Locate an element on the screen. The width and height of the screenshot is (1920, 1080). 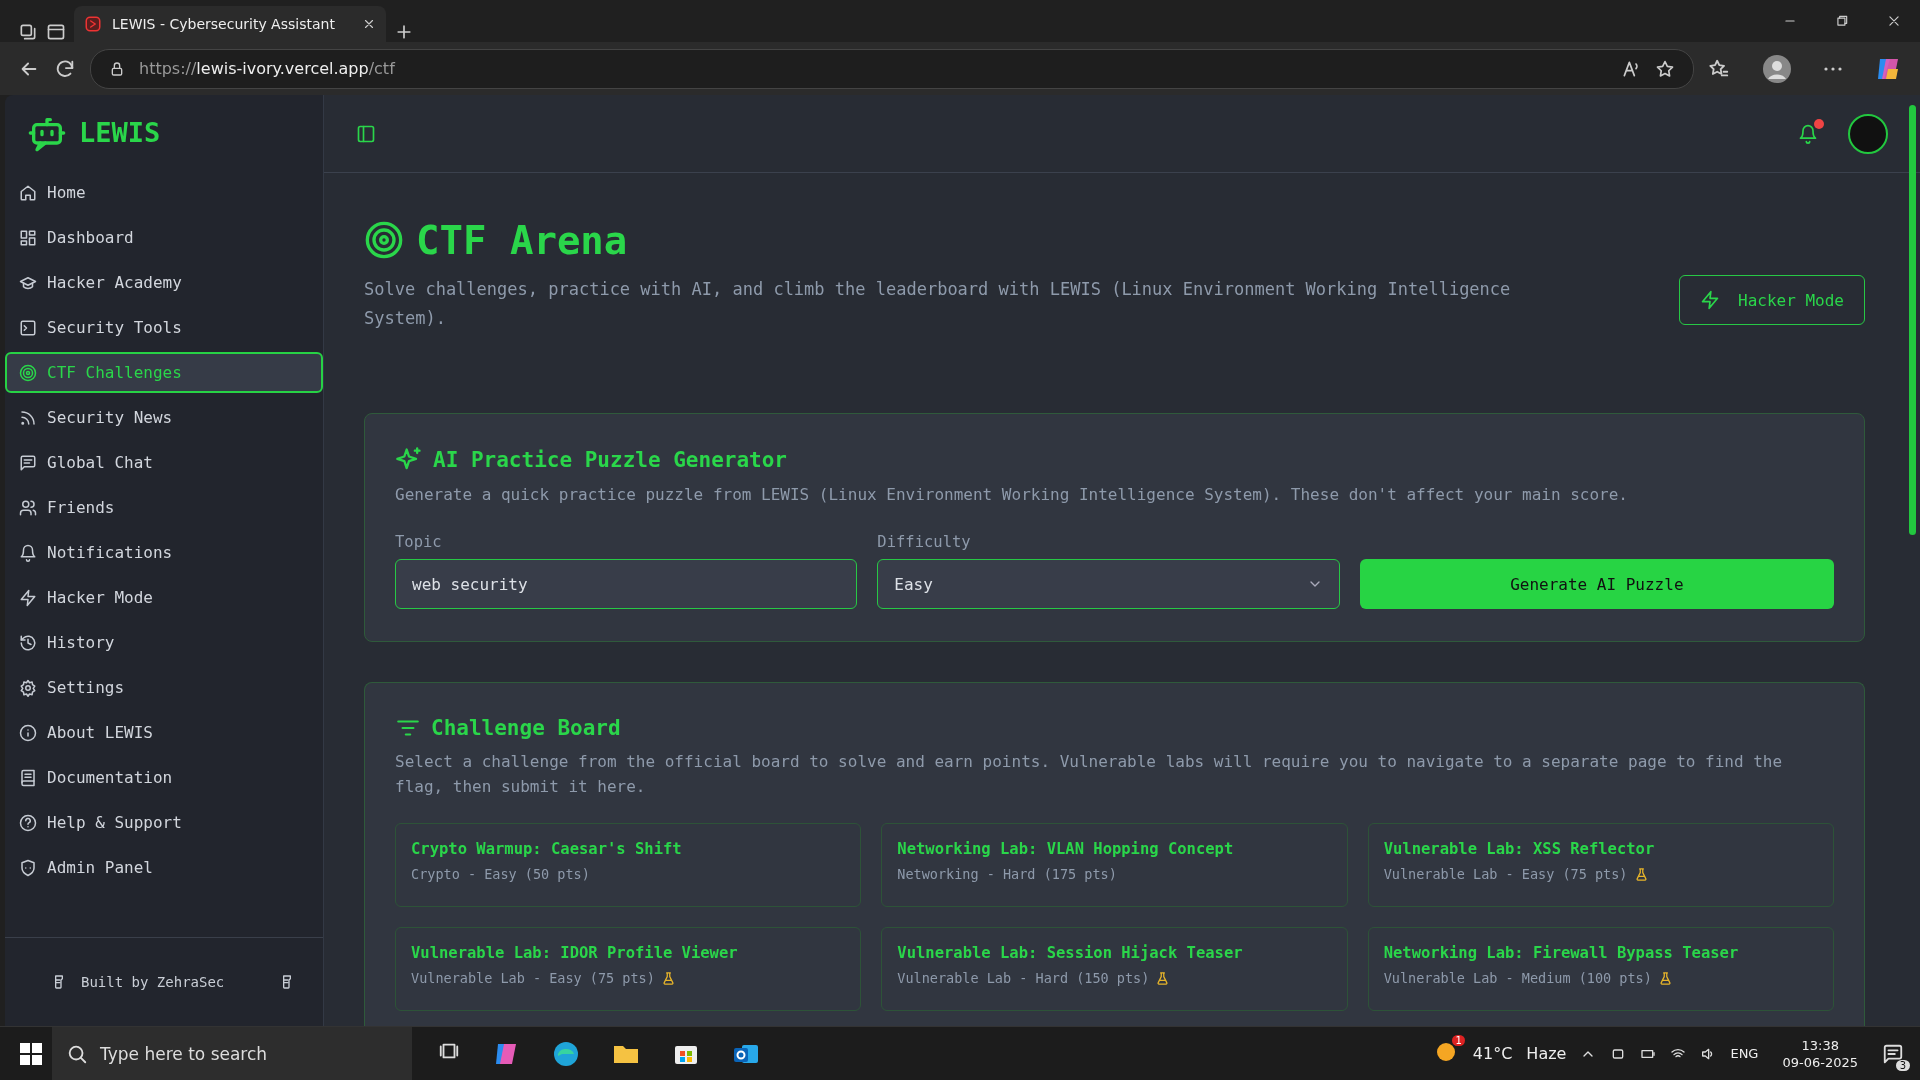
refresh-icon is located at coordinates (65, 68).